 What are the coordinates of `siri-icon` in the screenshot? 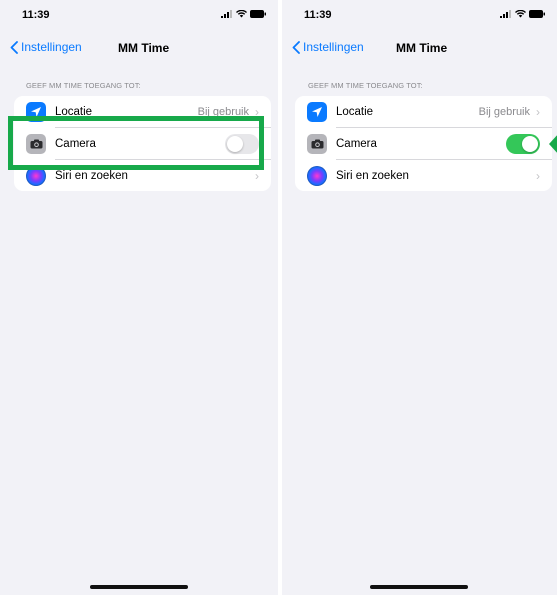 It's located at (317, 175).